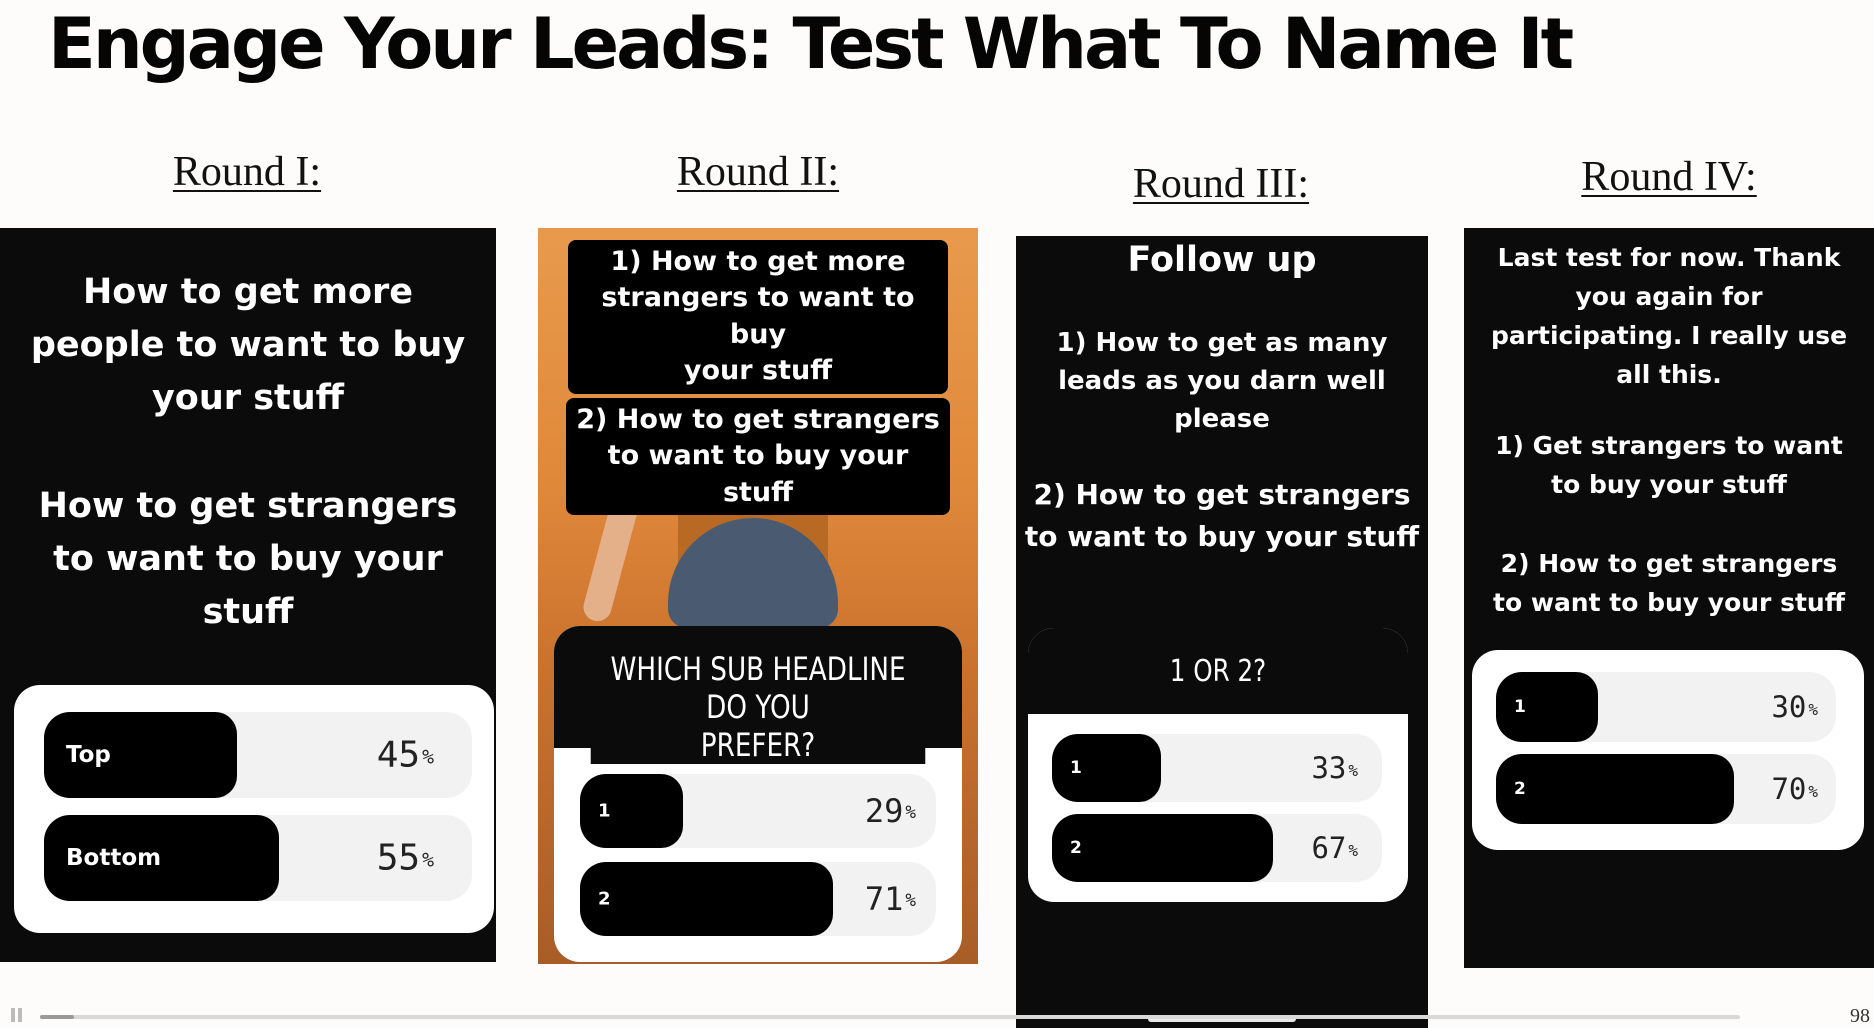  I want to click on poll-question-header: WHICH SUB HEADLINE DO YOU PREFER?, so click(758, 695).